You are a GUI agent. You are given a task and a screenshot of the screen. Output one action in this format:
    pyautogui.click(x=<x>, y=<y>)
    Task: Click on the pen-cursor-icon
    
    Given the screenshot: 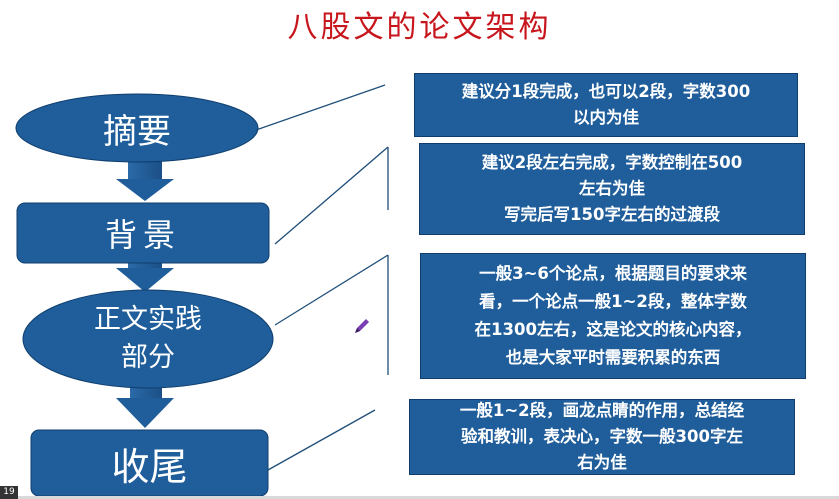 What is the action you would take?
    pyautogui.click(x=362, y=326)
    